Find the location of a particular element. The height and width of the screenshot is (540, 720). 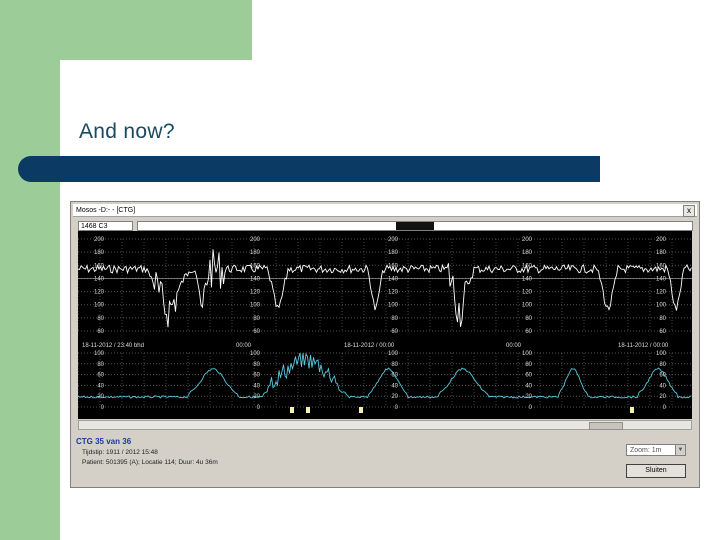

slide-title: And now? is located at coordinates (127, 131).